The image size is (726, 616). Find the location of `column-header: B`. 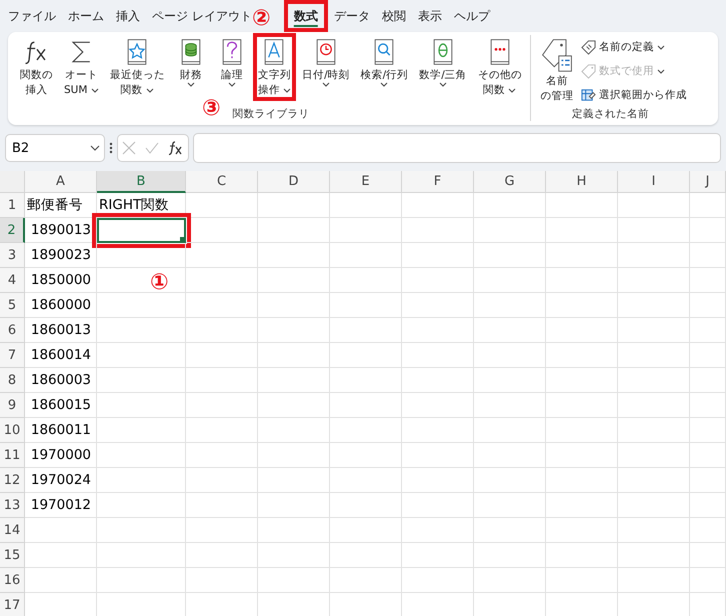

column-header: B is located at coordinates (141, 182).